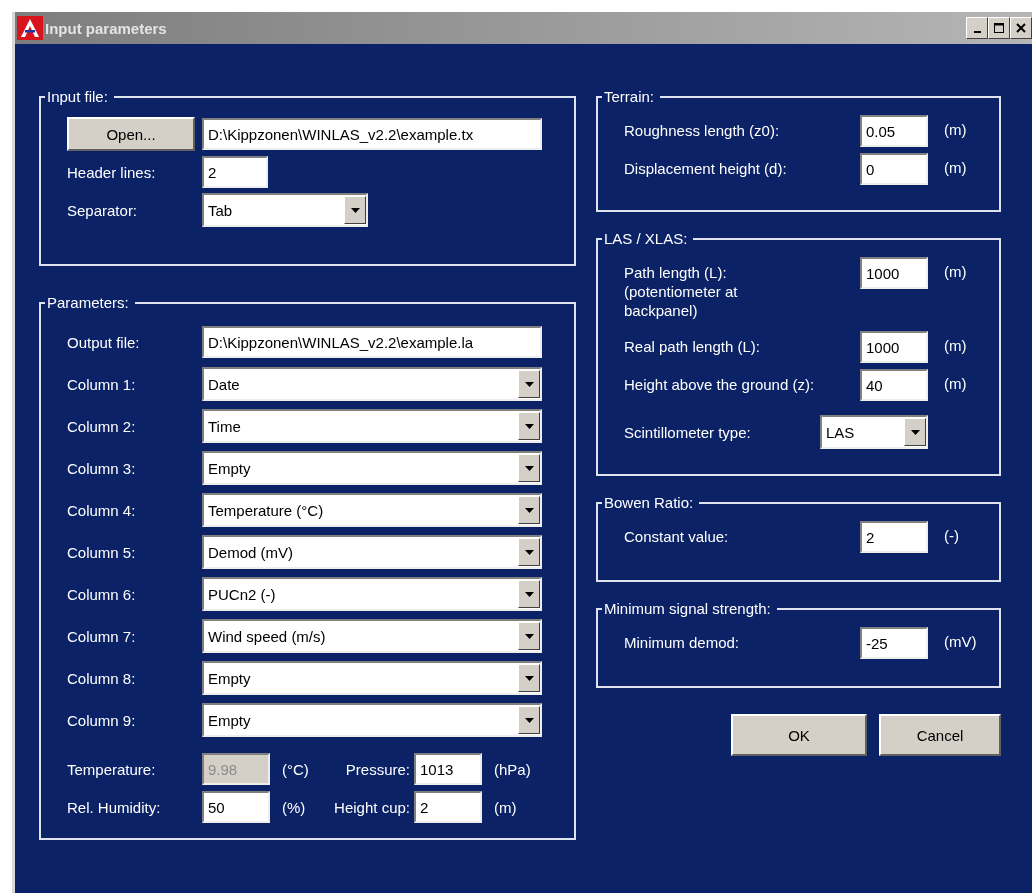 Image resolution: width=1032 pixels, height=893 pixels. What do you see at coordinates (799, 735) in the screenshot?
I see `ok-button: OK` at bounding box center [799, 735].